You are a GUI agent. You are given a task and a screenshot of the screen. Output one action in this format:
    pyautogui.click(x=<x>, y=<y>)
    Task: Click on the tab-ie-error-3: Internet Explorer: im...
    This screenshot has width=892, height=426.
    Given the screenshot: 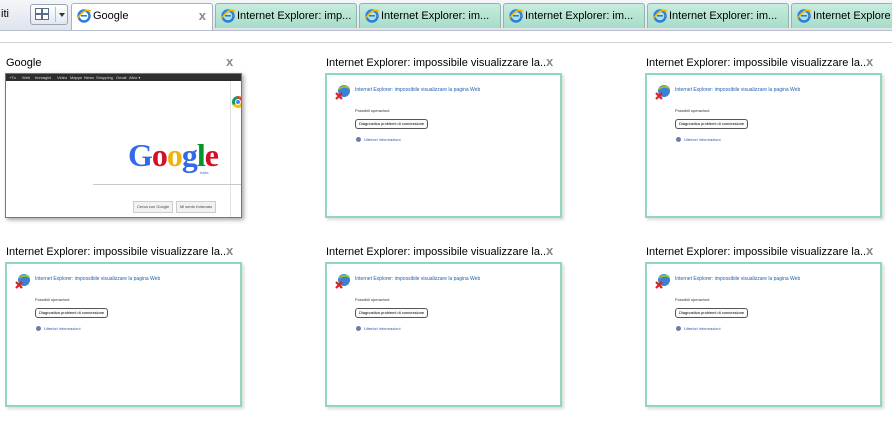 What is the action you would take?
    pyautogui.click(x=574, y=15)
    